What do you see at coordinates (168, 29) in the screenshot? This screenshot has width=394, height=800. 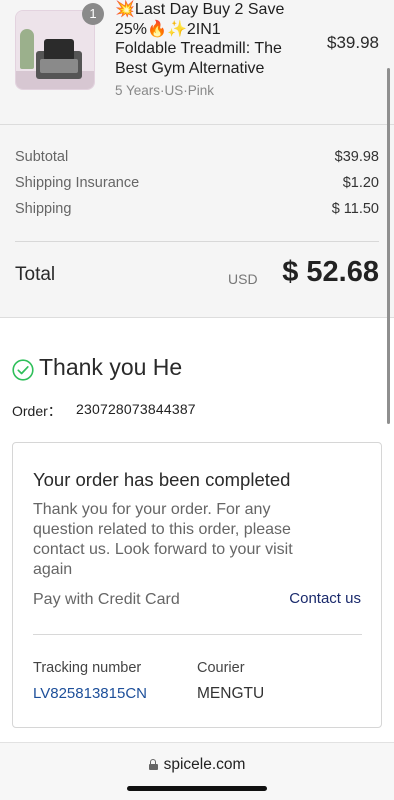 I see `product-title-line: 25%🔥✨2IN1` at bounding box center [168, 29].